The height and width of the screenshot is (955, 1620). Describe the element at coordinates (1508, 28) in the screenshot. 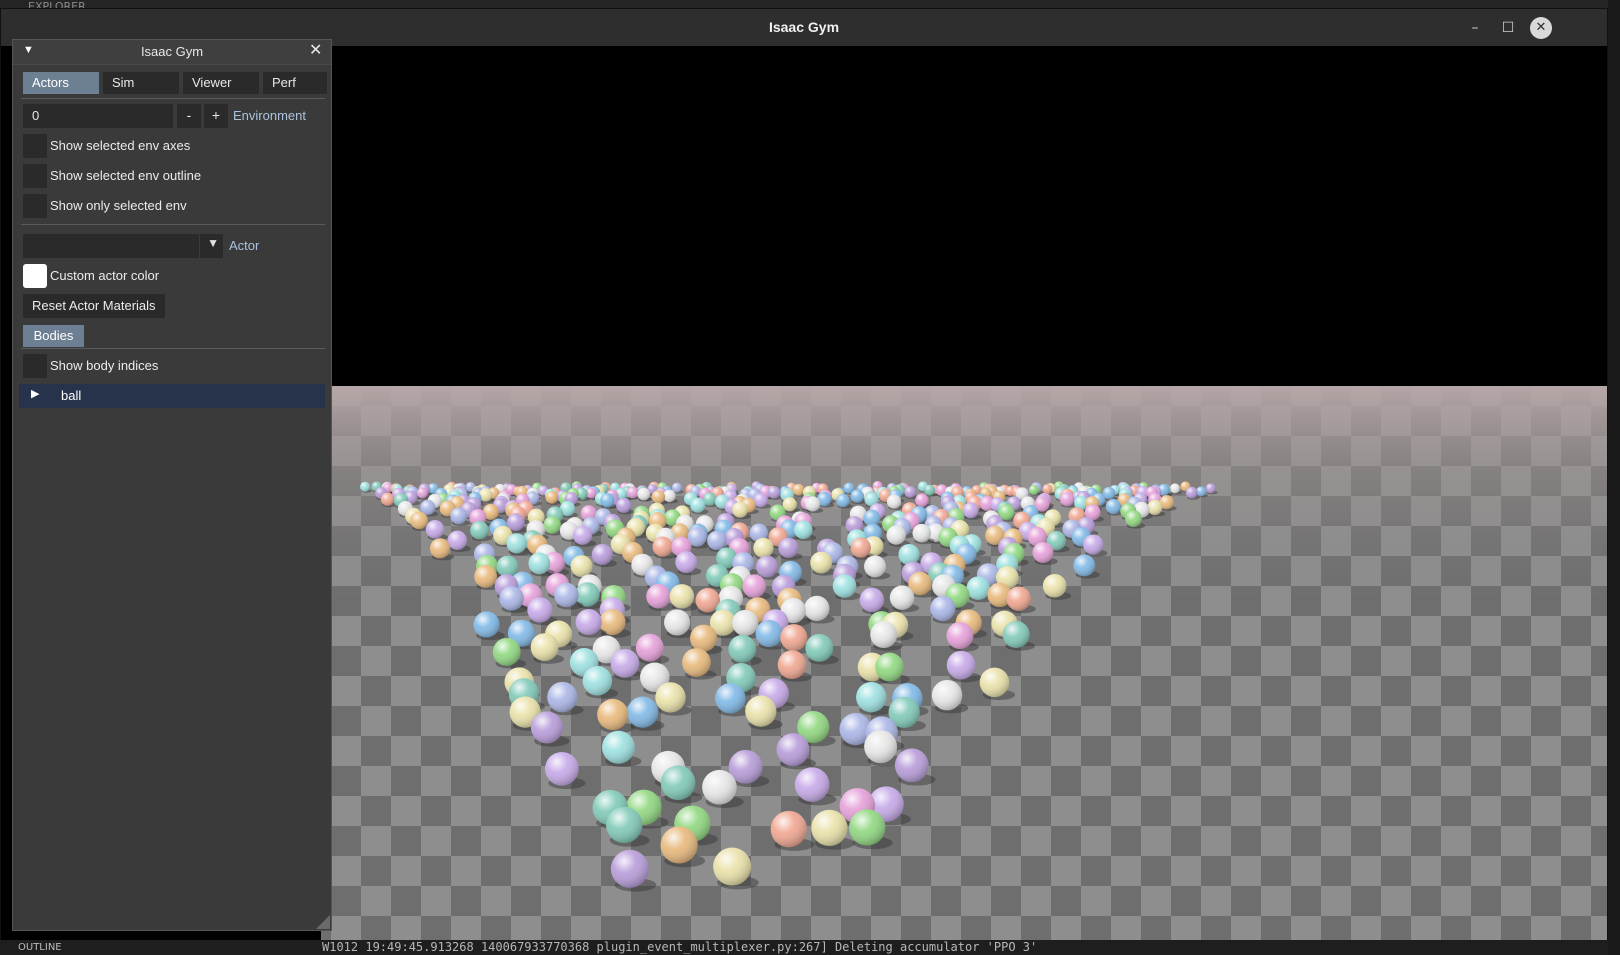

I see `maximize-button: ☐` at that location.